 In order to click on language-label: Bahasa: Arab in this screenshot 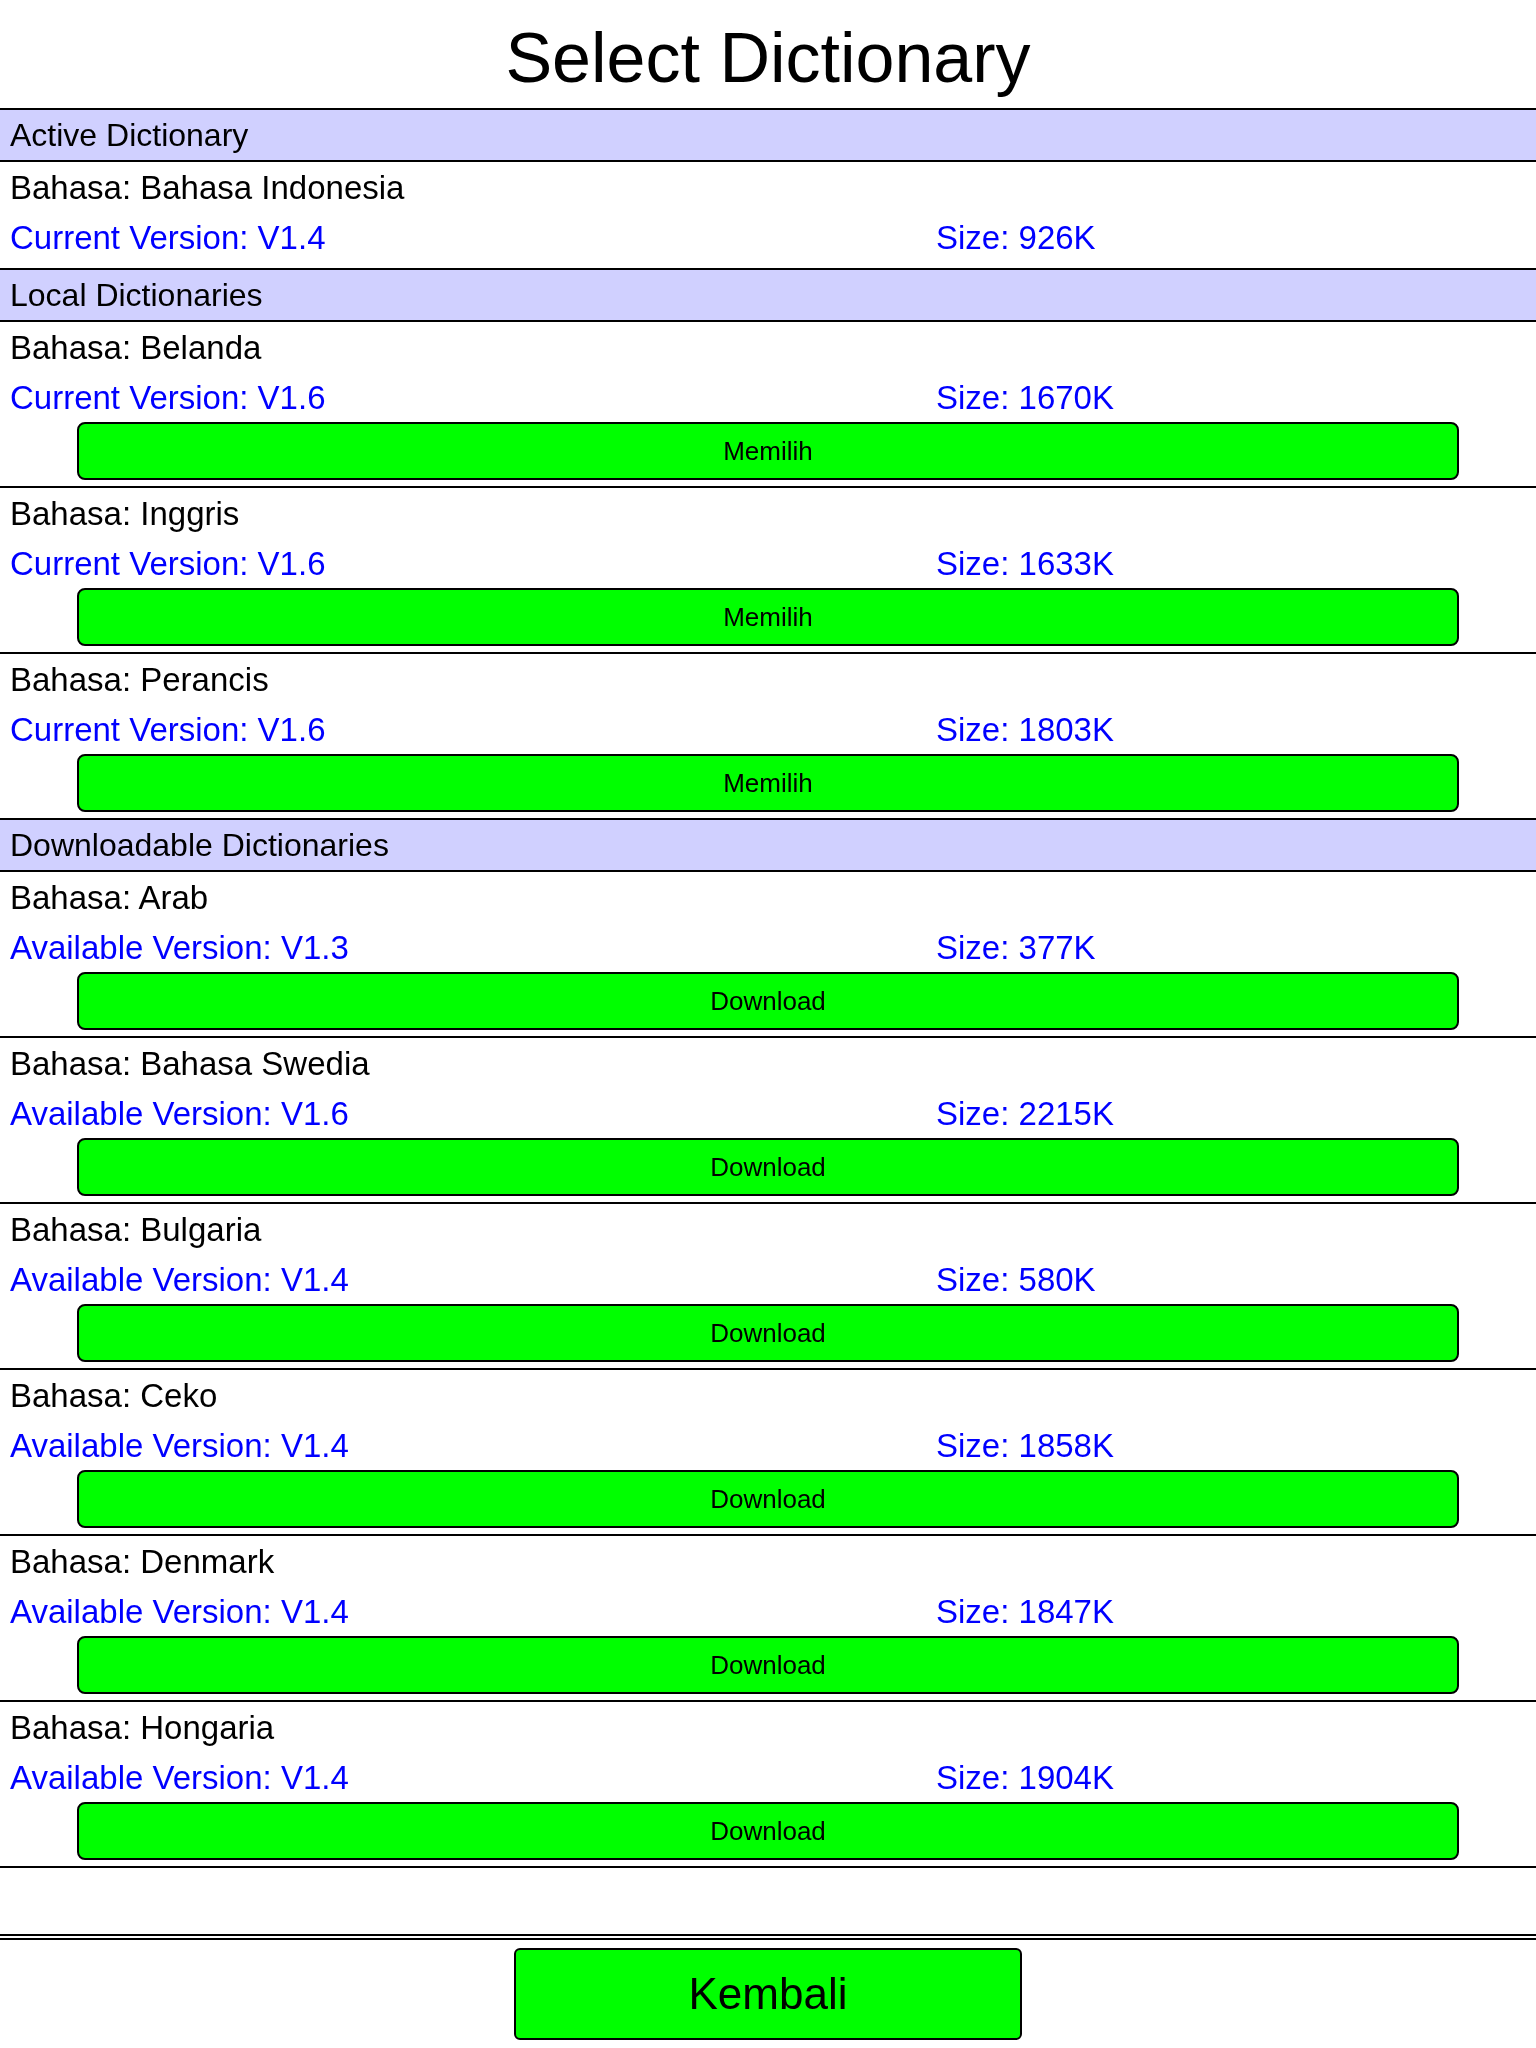, I will do `click(109, 898)`.